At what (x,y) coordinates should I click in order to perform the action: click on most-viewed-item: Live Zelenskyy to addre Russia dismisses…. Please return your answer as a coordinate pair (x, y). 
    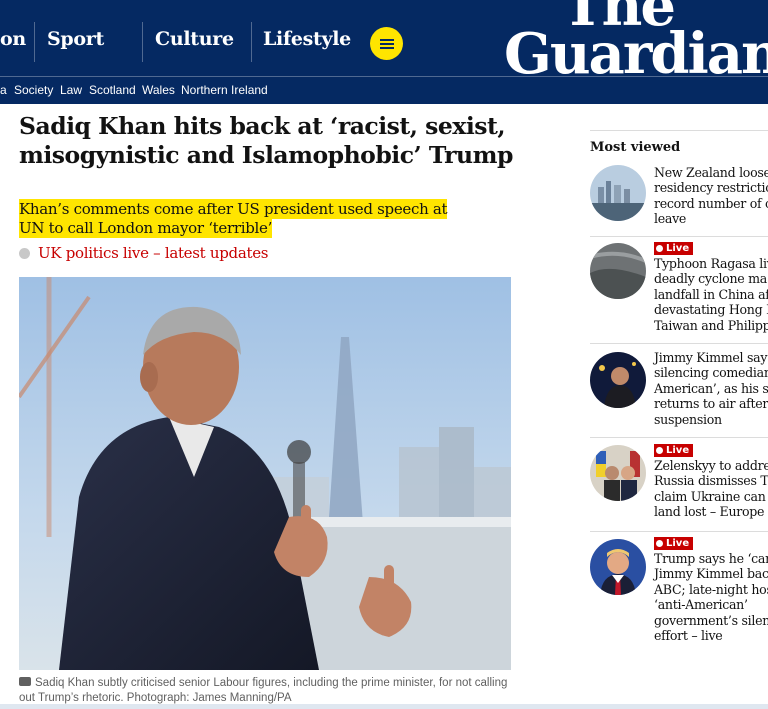
    Looking at the image, I should click on (679, 485).